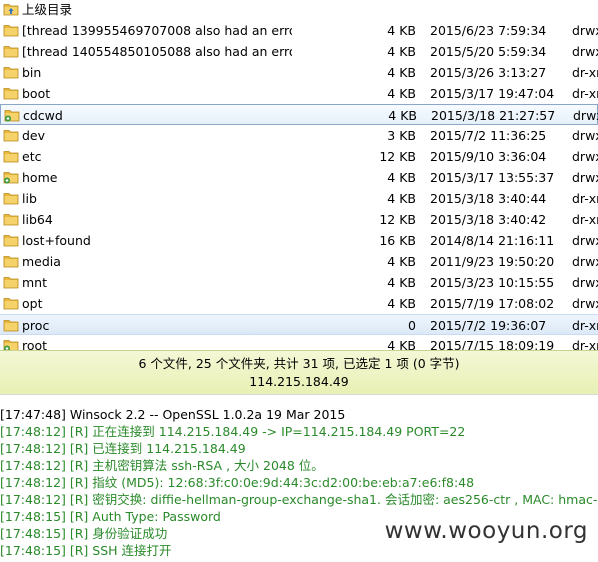  What do you see at coordinates (35, 344) in the screenshot?
I see `file-name: root` at bounding box center [35, 344].